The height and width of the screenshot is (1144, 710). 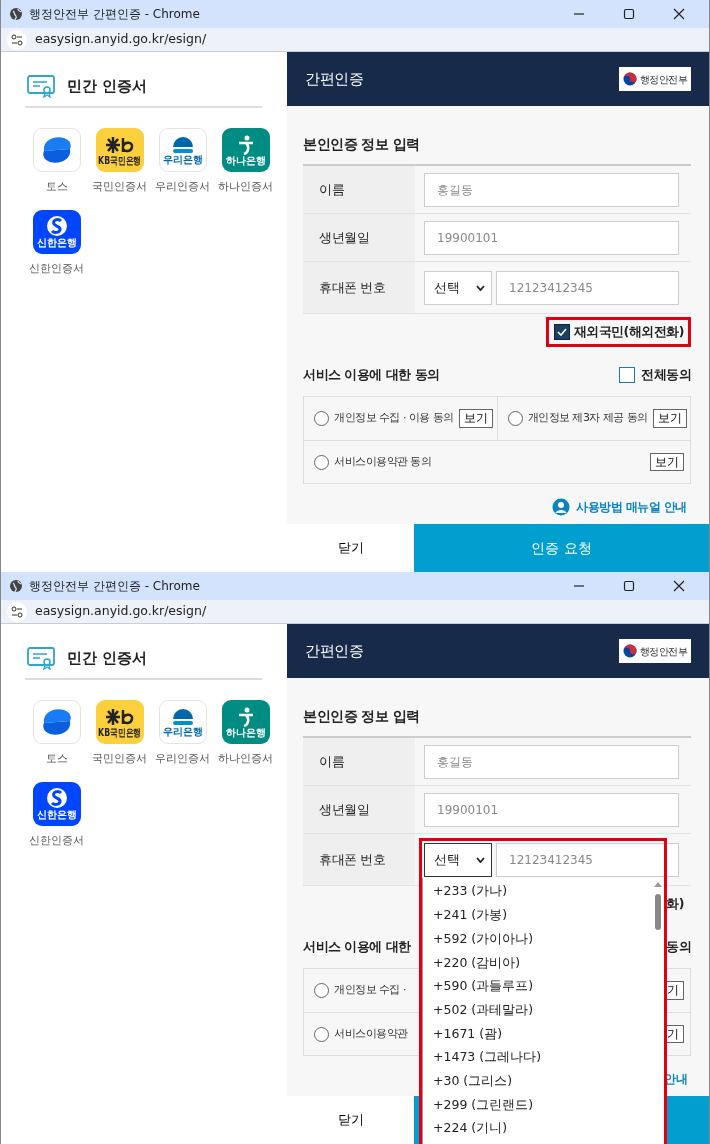 What do you see at coordinates (371, 1033) in the screenshot?
I see `consent-label: 서비스이용약관` at bounding box center [371, 1033].